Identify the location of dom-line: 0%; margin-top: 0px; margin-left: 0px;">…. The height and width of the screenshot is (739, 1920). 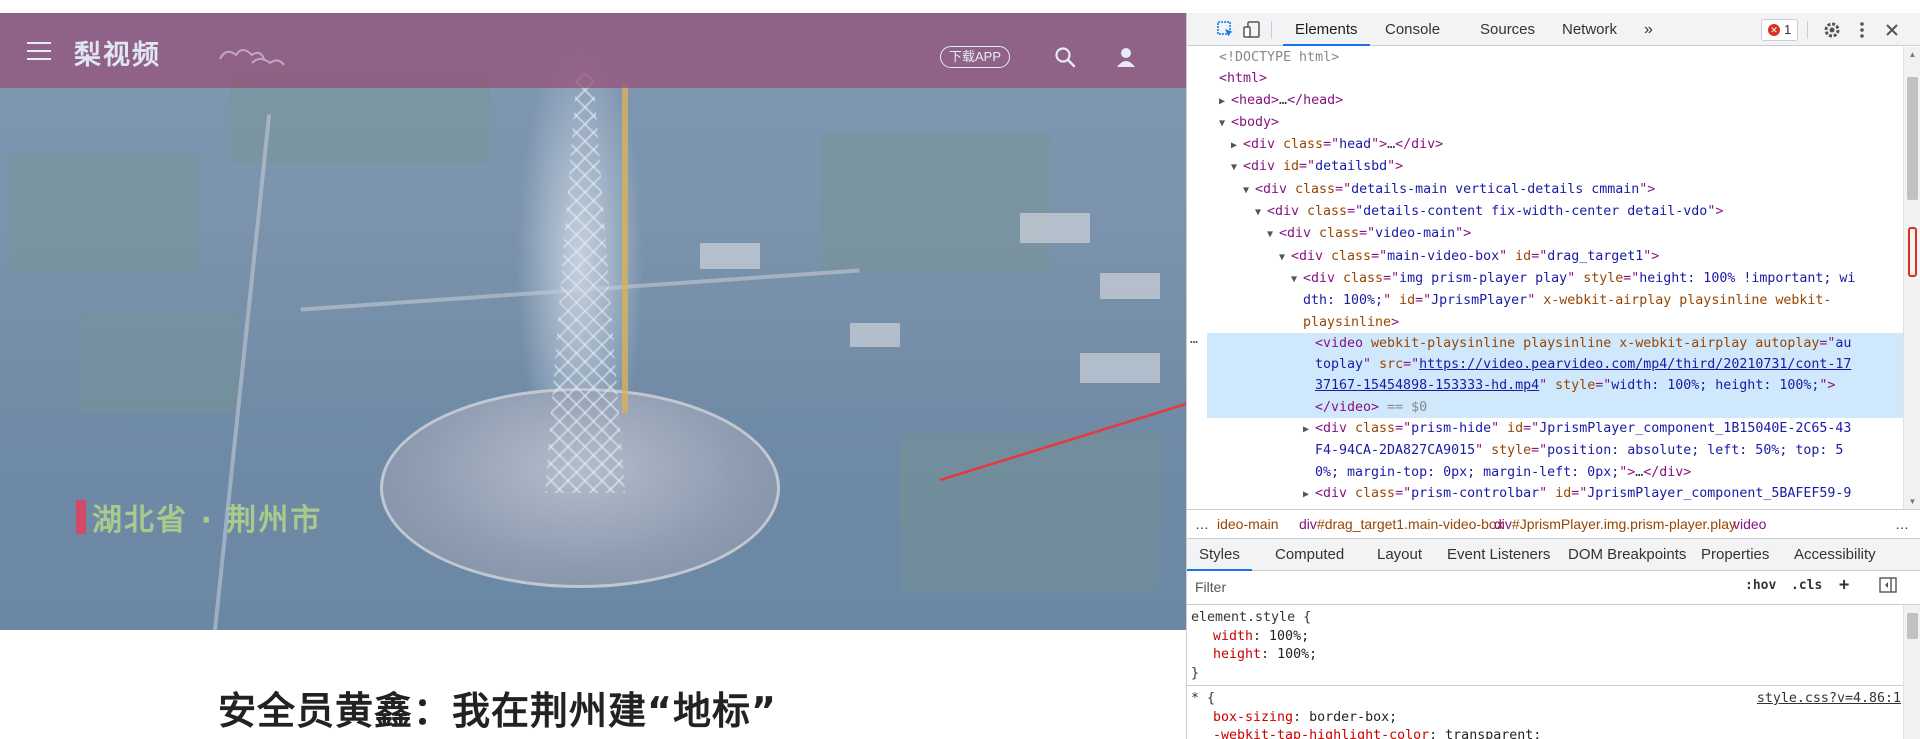
(1555, 472).